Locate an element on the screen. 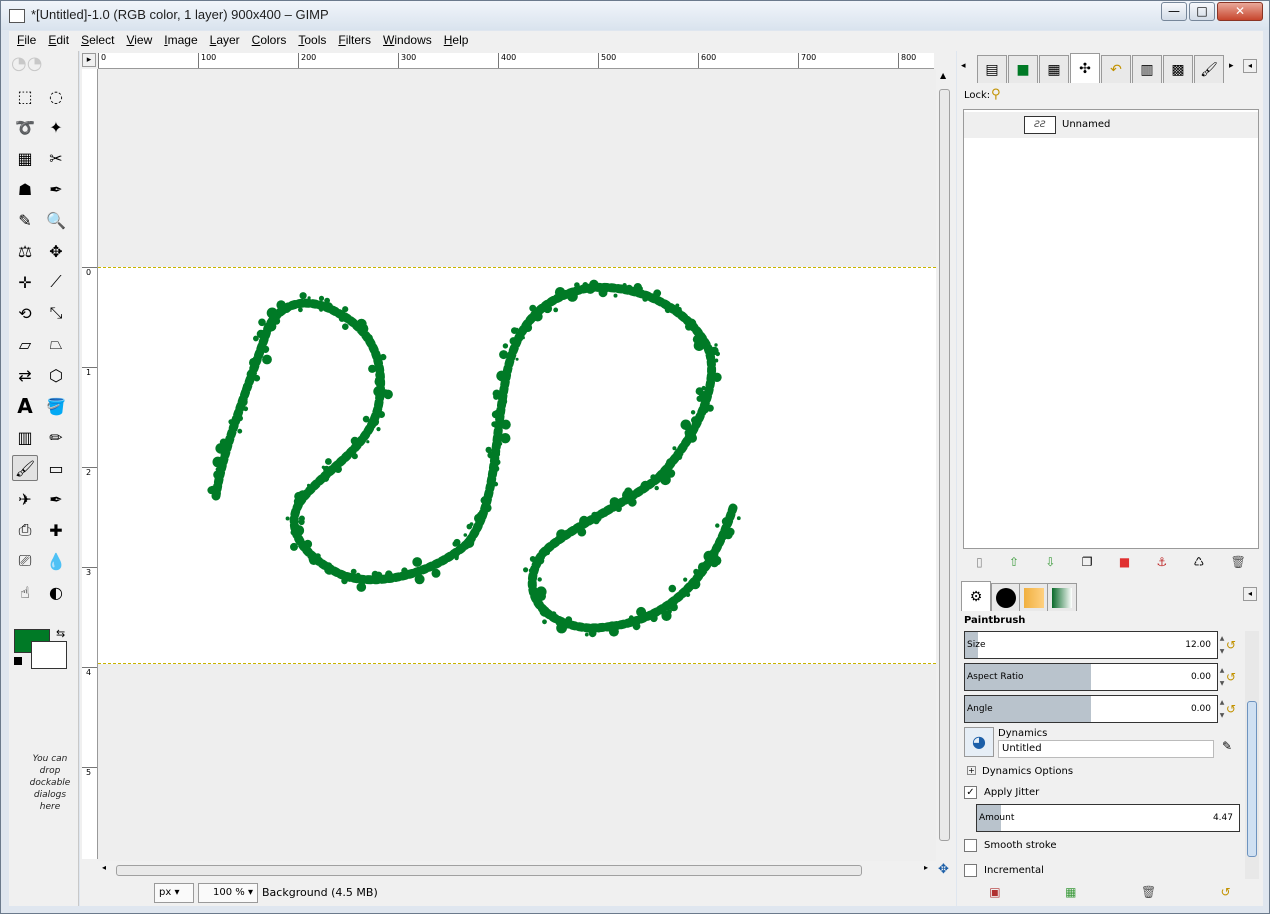  dock-menu-icon: ◂ is located at coordinates (1250, 66).